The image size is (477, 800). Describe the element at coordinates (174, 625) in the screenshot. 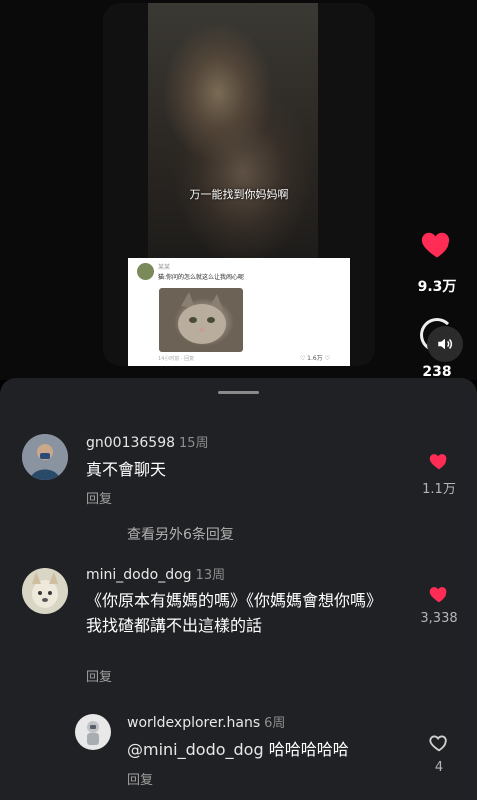

I see `comment-line: 我找碴都講不出這樣的話` at that location.